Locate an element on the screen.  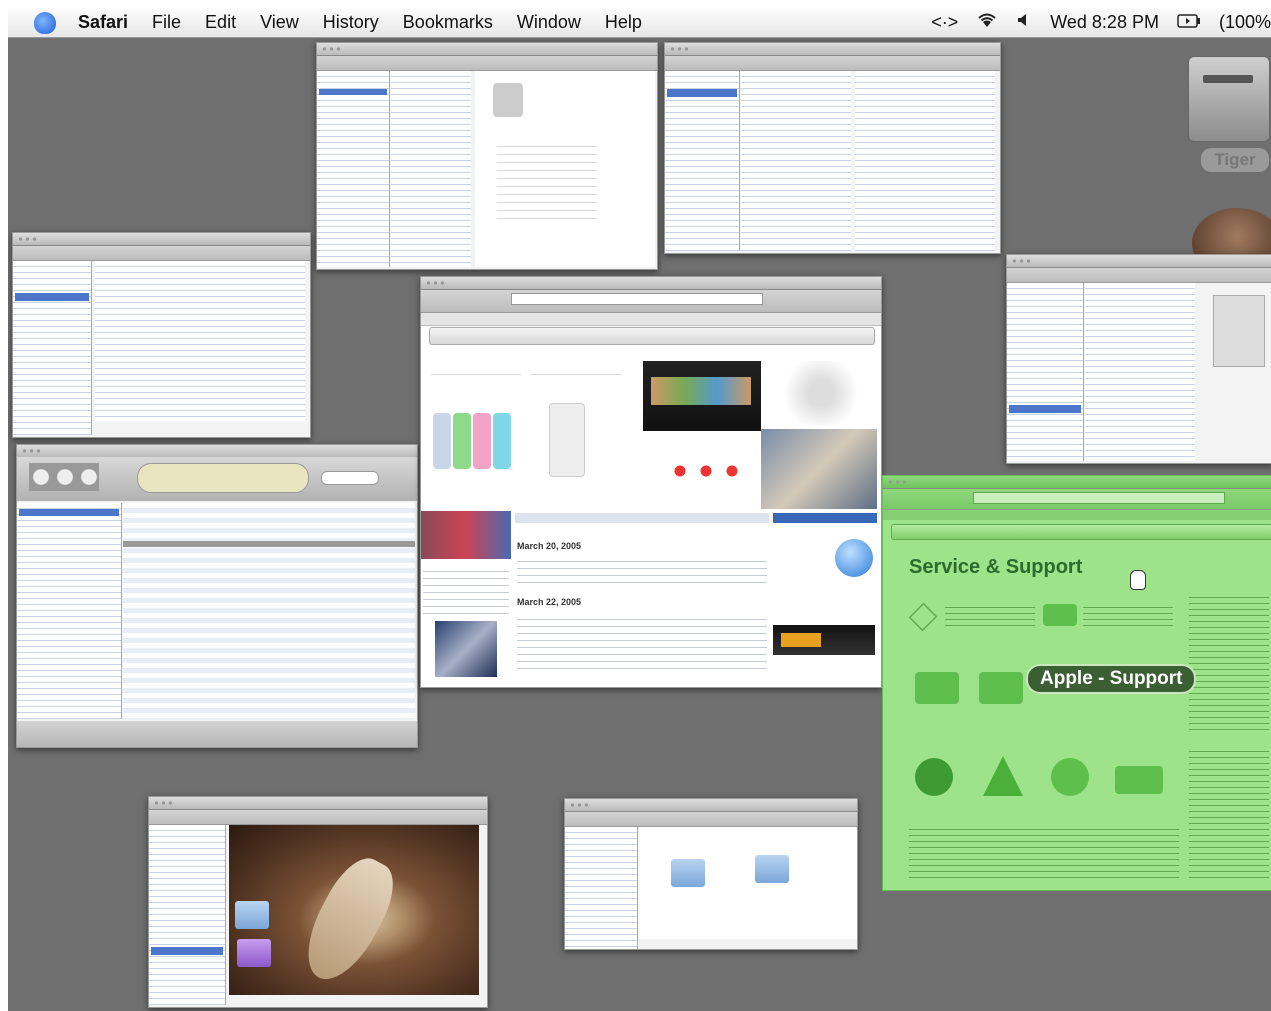
artist-photo is located at coordinates (466, 649).